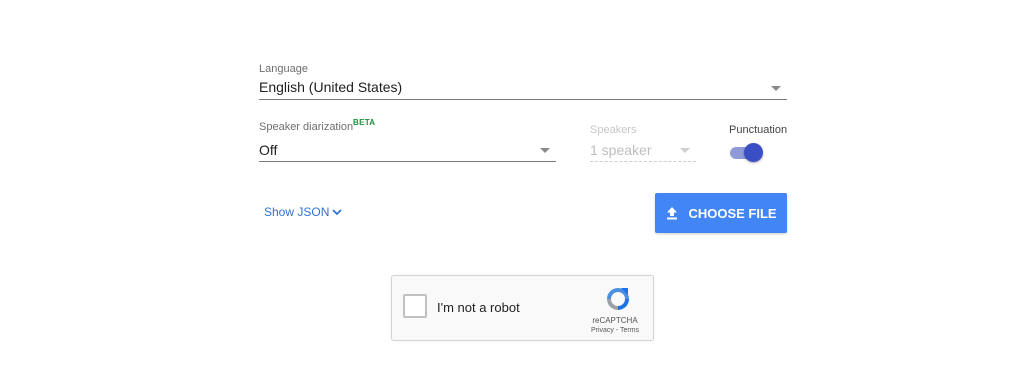  I want to click on show-json-label: Show JSON, so click(297, 212).